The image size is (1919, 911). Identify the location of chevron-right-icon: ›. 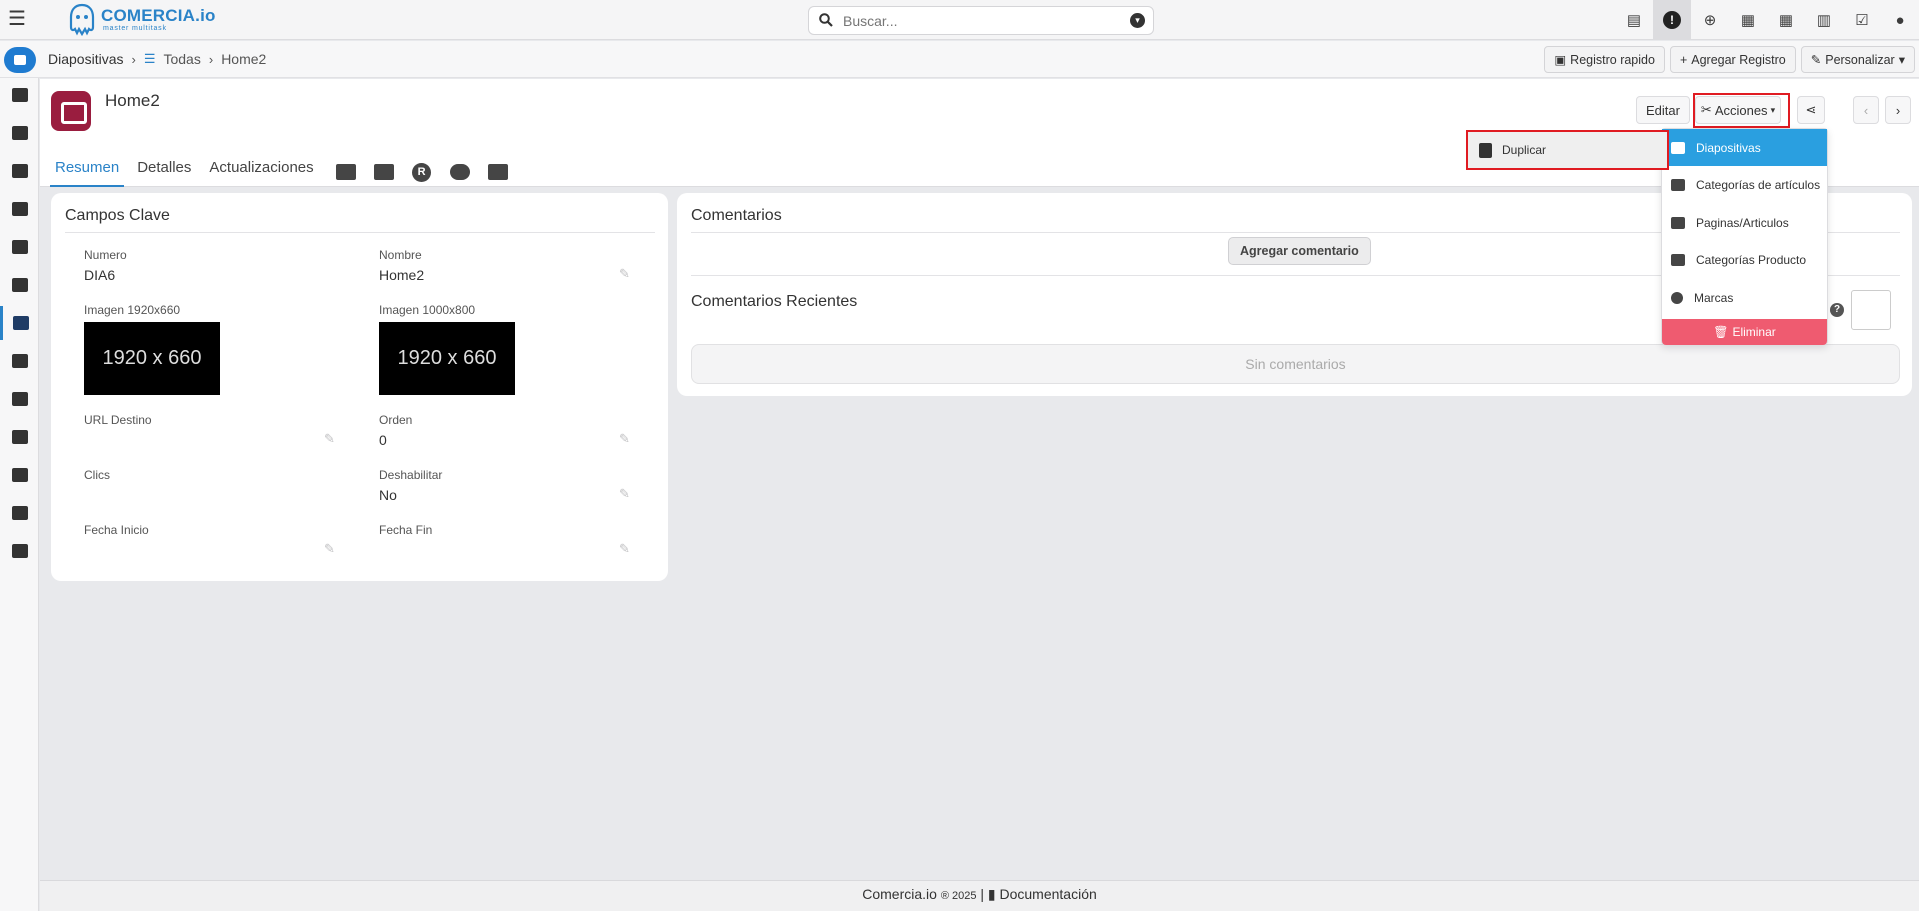
(133, 59).